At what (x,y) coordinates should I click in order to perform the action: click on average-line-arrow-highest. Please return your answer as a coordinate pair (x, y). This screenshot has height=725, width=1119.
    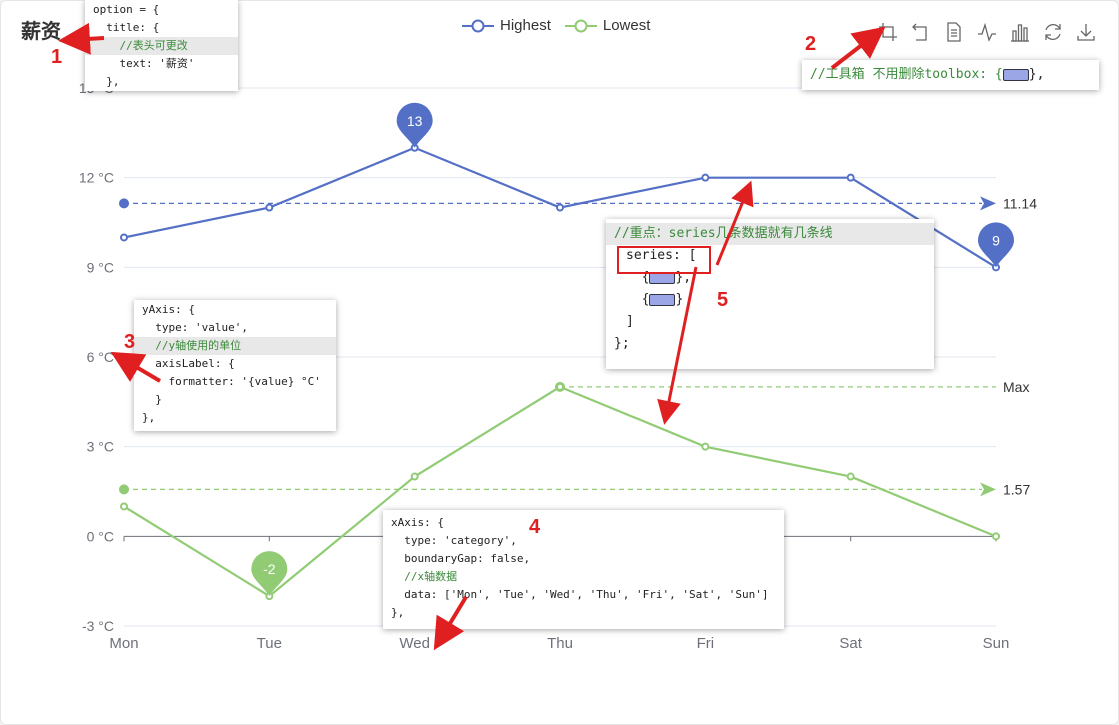
    Looking at the image, I should click on (988, 203).